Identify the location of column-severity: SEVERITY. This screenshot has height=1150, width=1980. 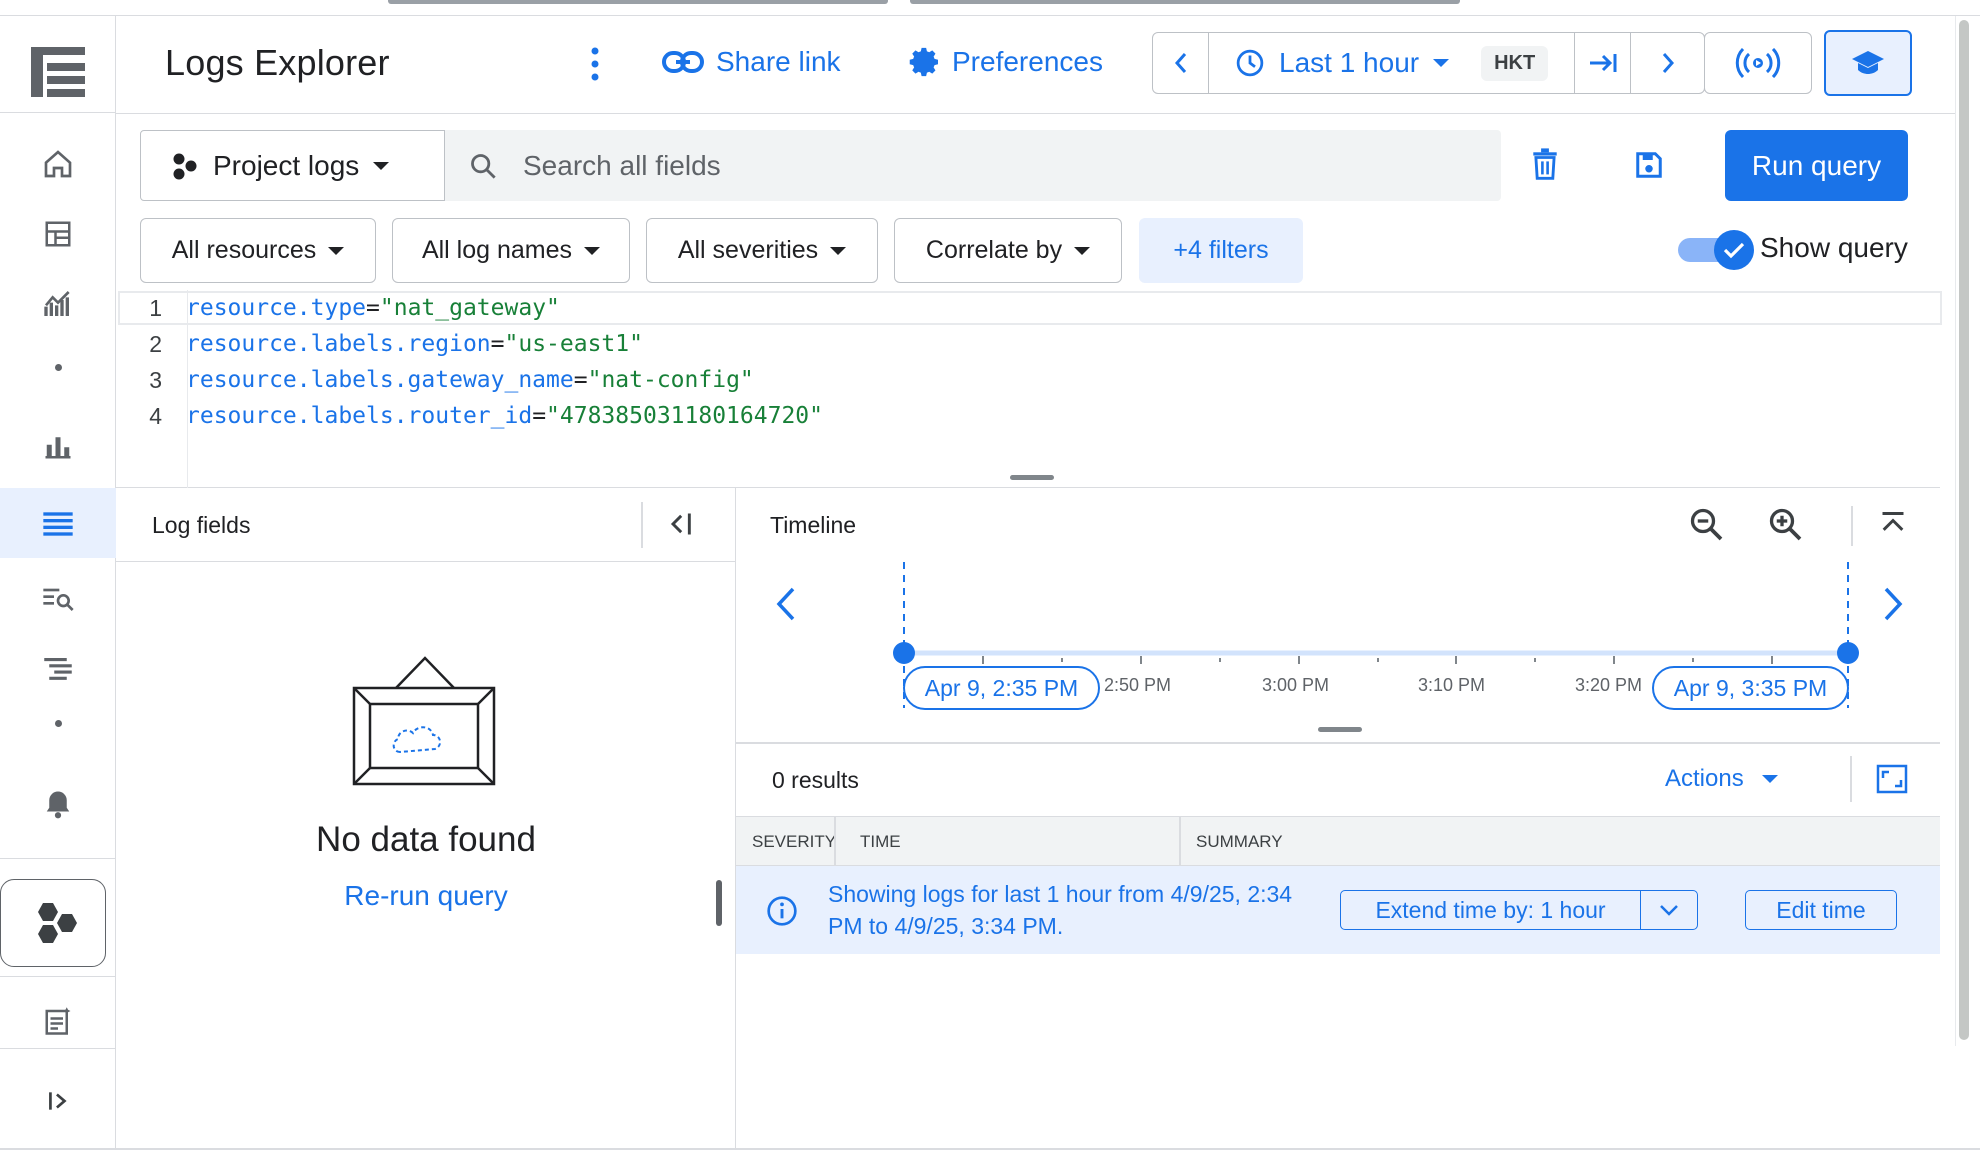
(794, 842).